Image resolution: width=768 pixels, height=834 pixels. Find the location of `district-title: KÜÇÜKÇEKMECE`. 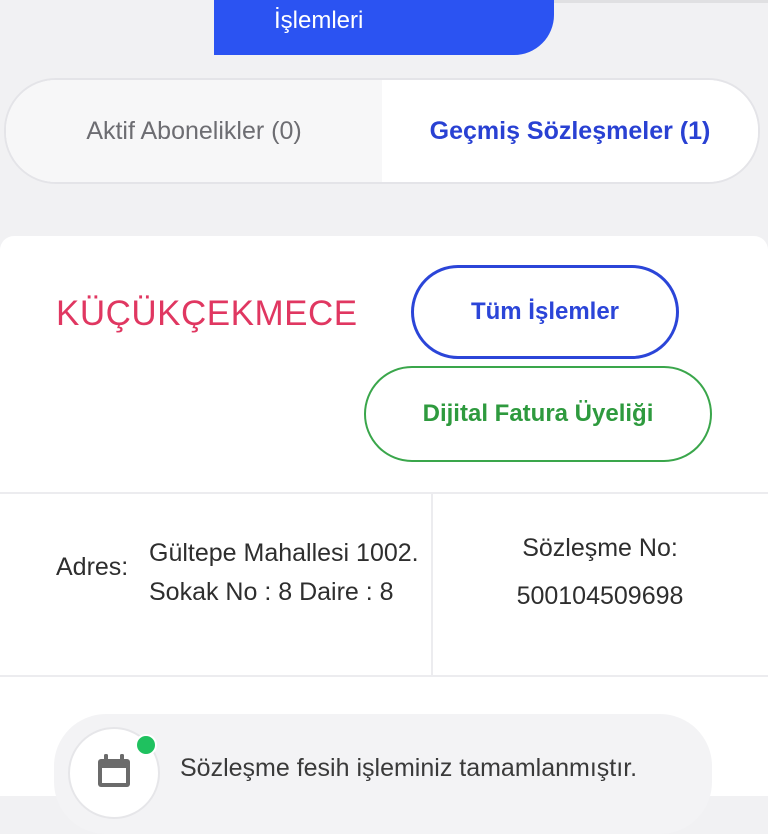

district-title: KÜÇÜKÇEKMECE is located at coordinates (207, 313).